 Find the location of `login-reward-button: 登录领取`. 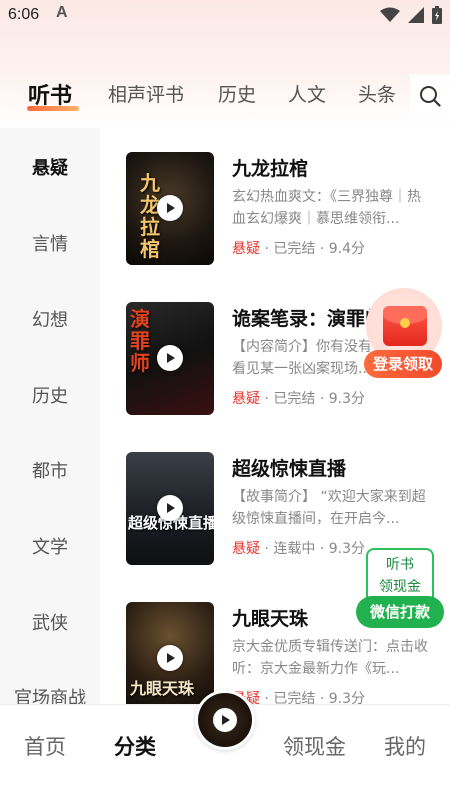

login-reward-button: 登录领取 is located at coordinates (403, 364).